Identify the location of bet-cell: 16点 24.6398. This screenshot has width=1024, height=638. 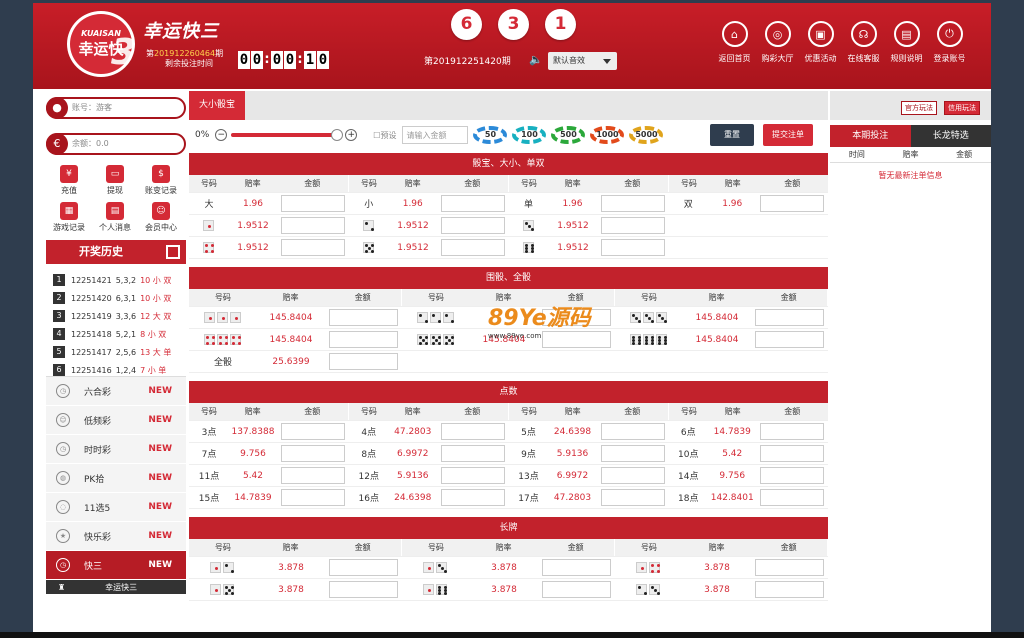
(429, 497).